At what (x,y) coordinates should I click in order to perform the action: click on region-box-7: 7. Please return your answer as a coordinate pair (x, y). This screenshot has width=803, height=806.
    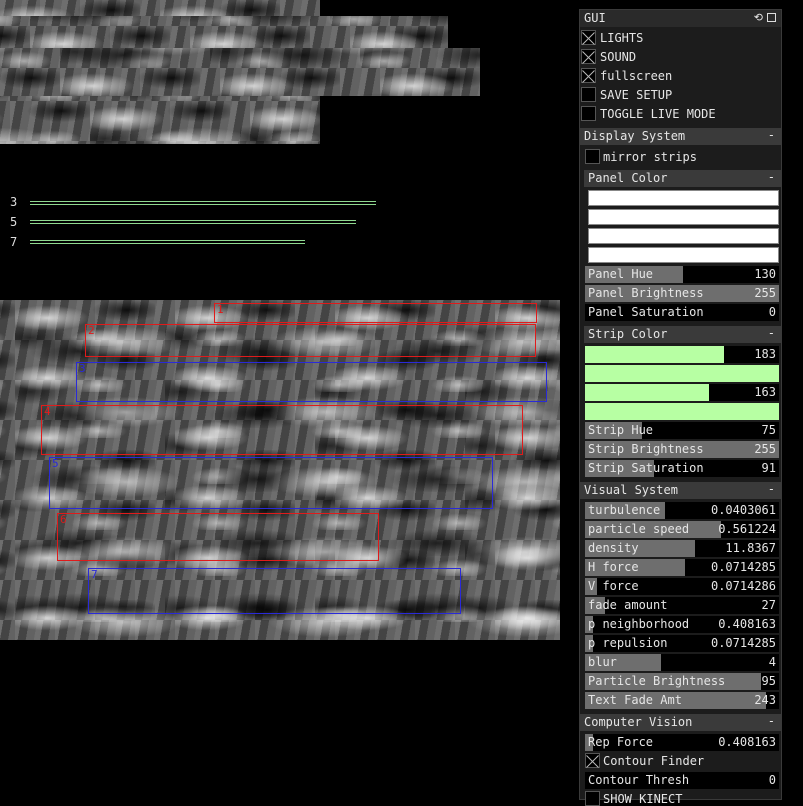
    Looking at the image, I should click on (274, 591).